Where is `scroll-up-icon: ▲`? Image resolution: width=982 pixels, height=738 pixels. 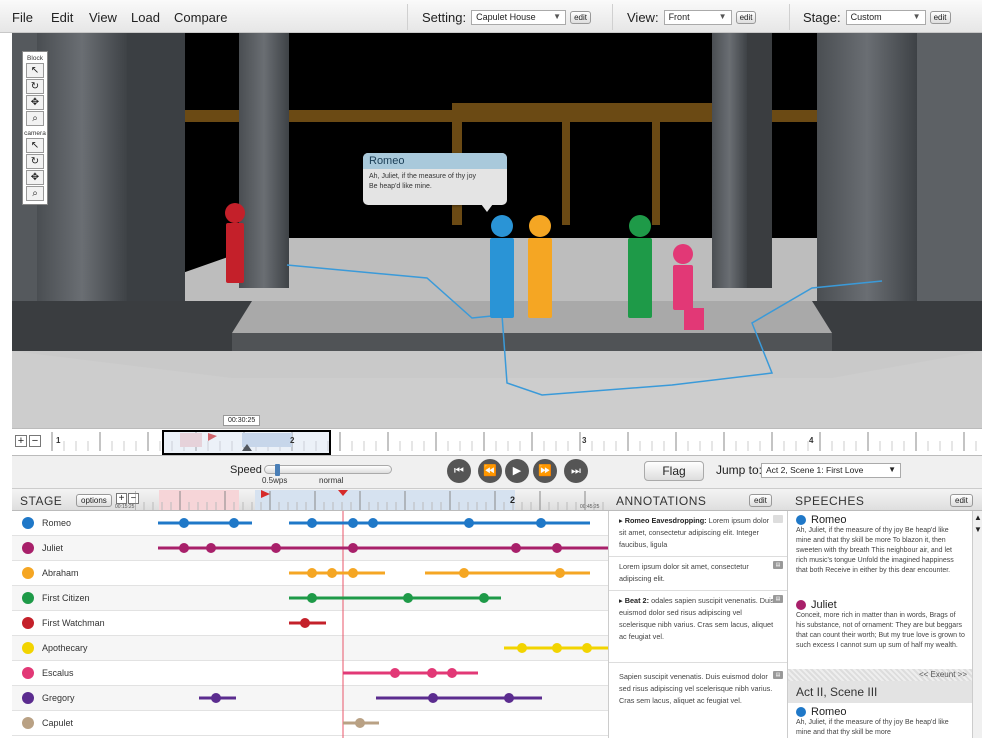
scroll-up-icon: ▲ is located at coordinates (978, 517).